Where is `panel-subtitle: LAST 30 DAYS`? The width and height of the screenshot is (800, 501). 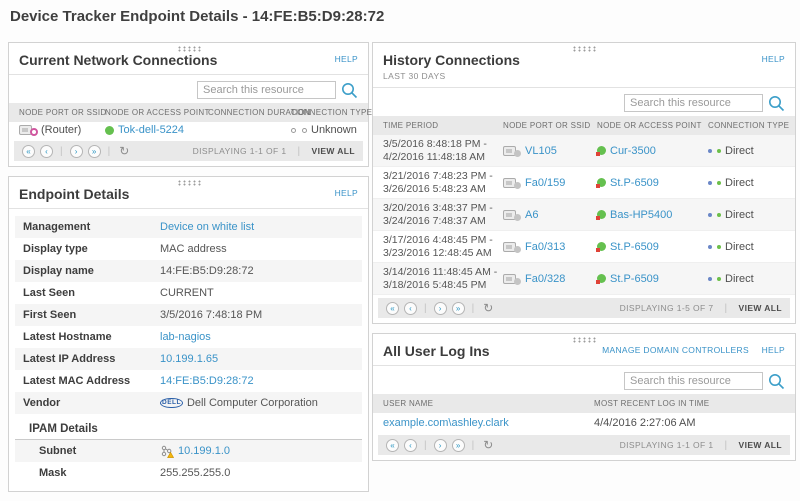 panel-subtitle: LAST 30 DAYS is located at coordinates (414, 76).